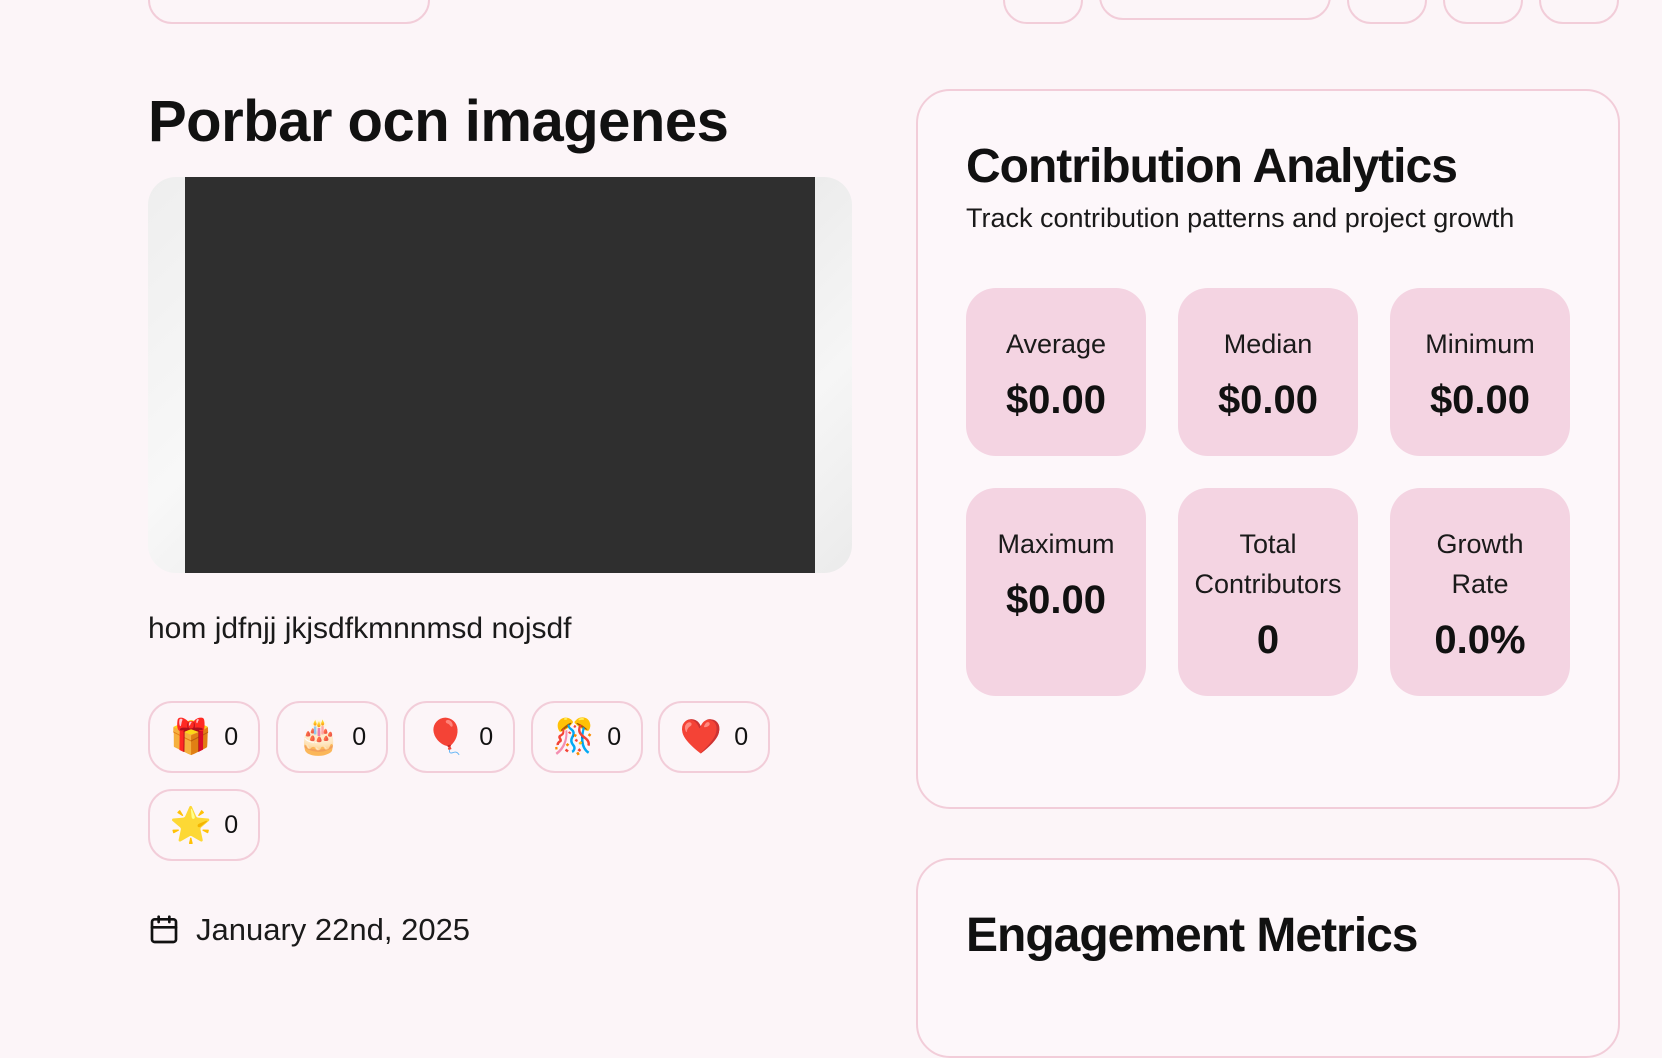 The image size is (1662, 1058). I want to click on reaction-cake-button: 🎂 0, so click(332, 737).